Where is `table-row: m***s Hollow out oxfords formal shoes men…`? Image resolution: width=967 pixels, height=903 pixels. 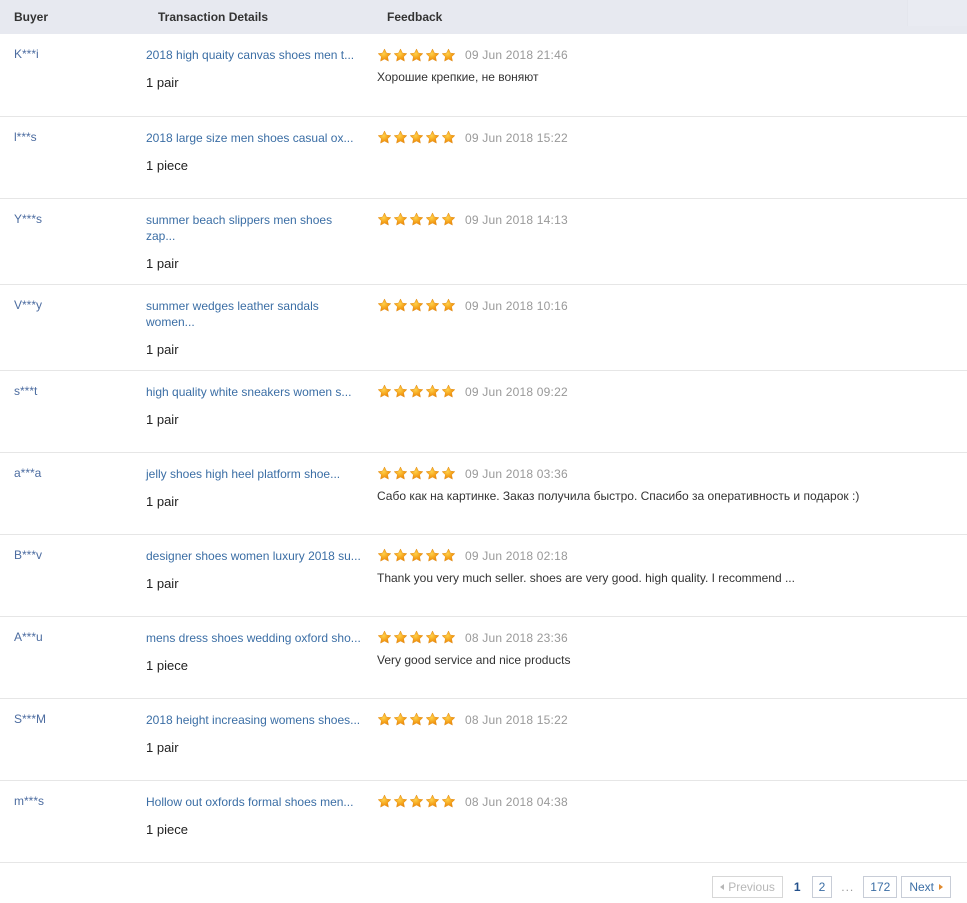 table-row: m***s Hollow out oxfords formal shoes men… is located at coordinates (483, 821).